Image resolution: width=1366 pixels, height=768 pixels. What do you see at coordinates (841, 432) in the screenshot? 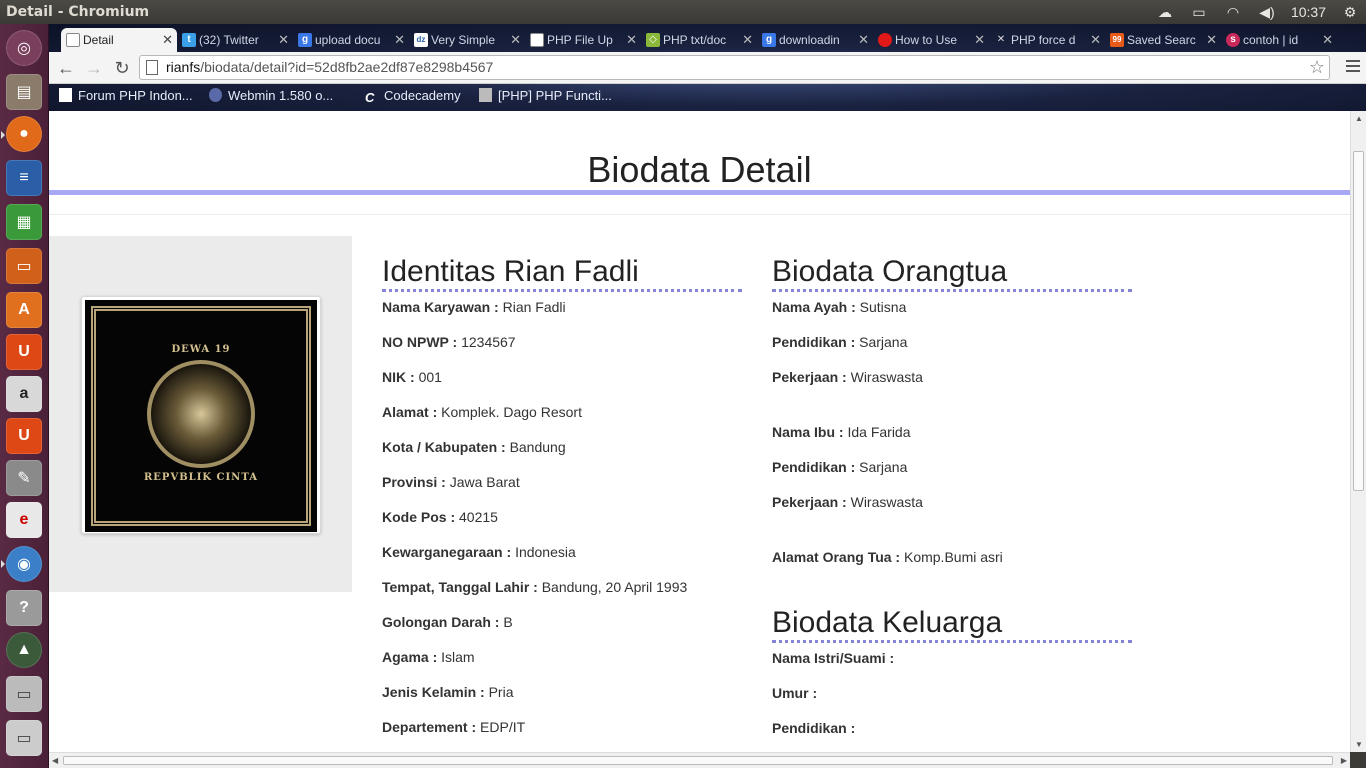
I see `field-nama-ibu: Nama Ibu : Ida Farida` at bounding box center [841, 432].